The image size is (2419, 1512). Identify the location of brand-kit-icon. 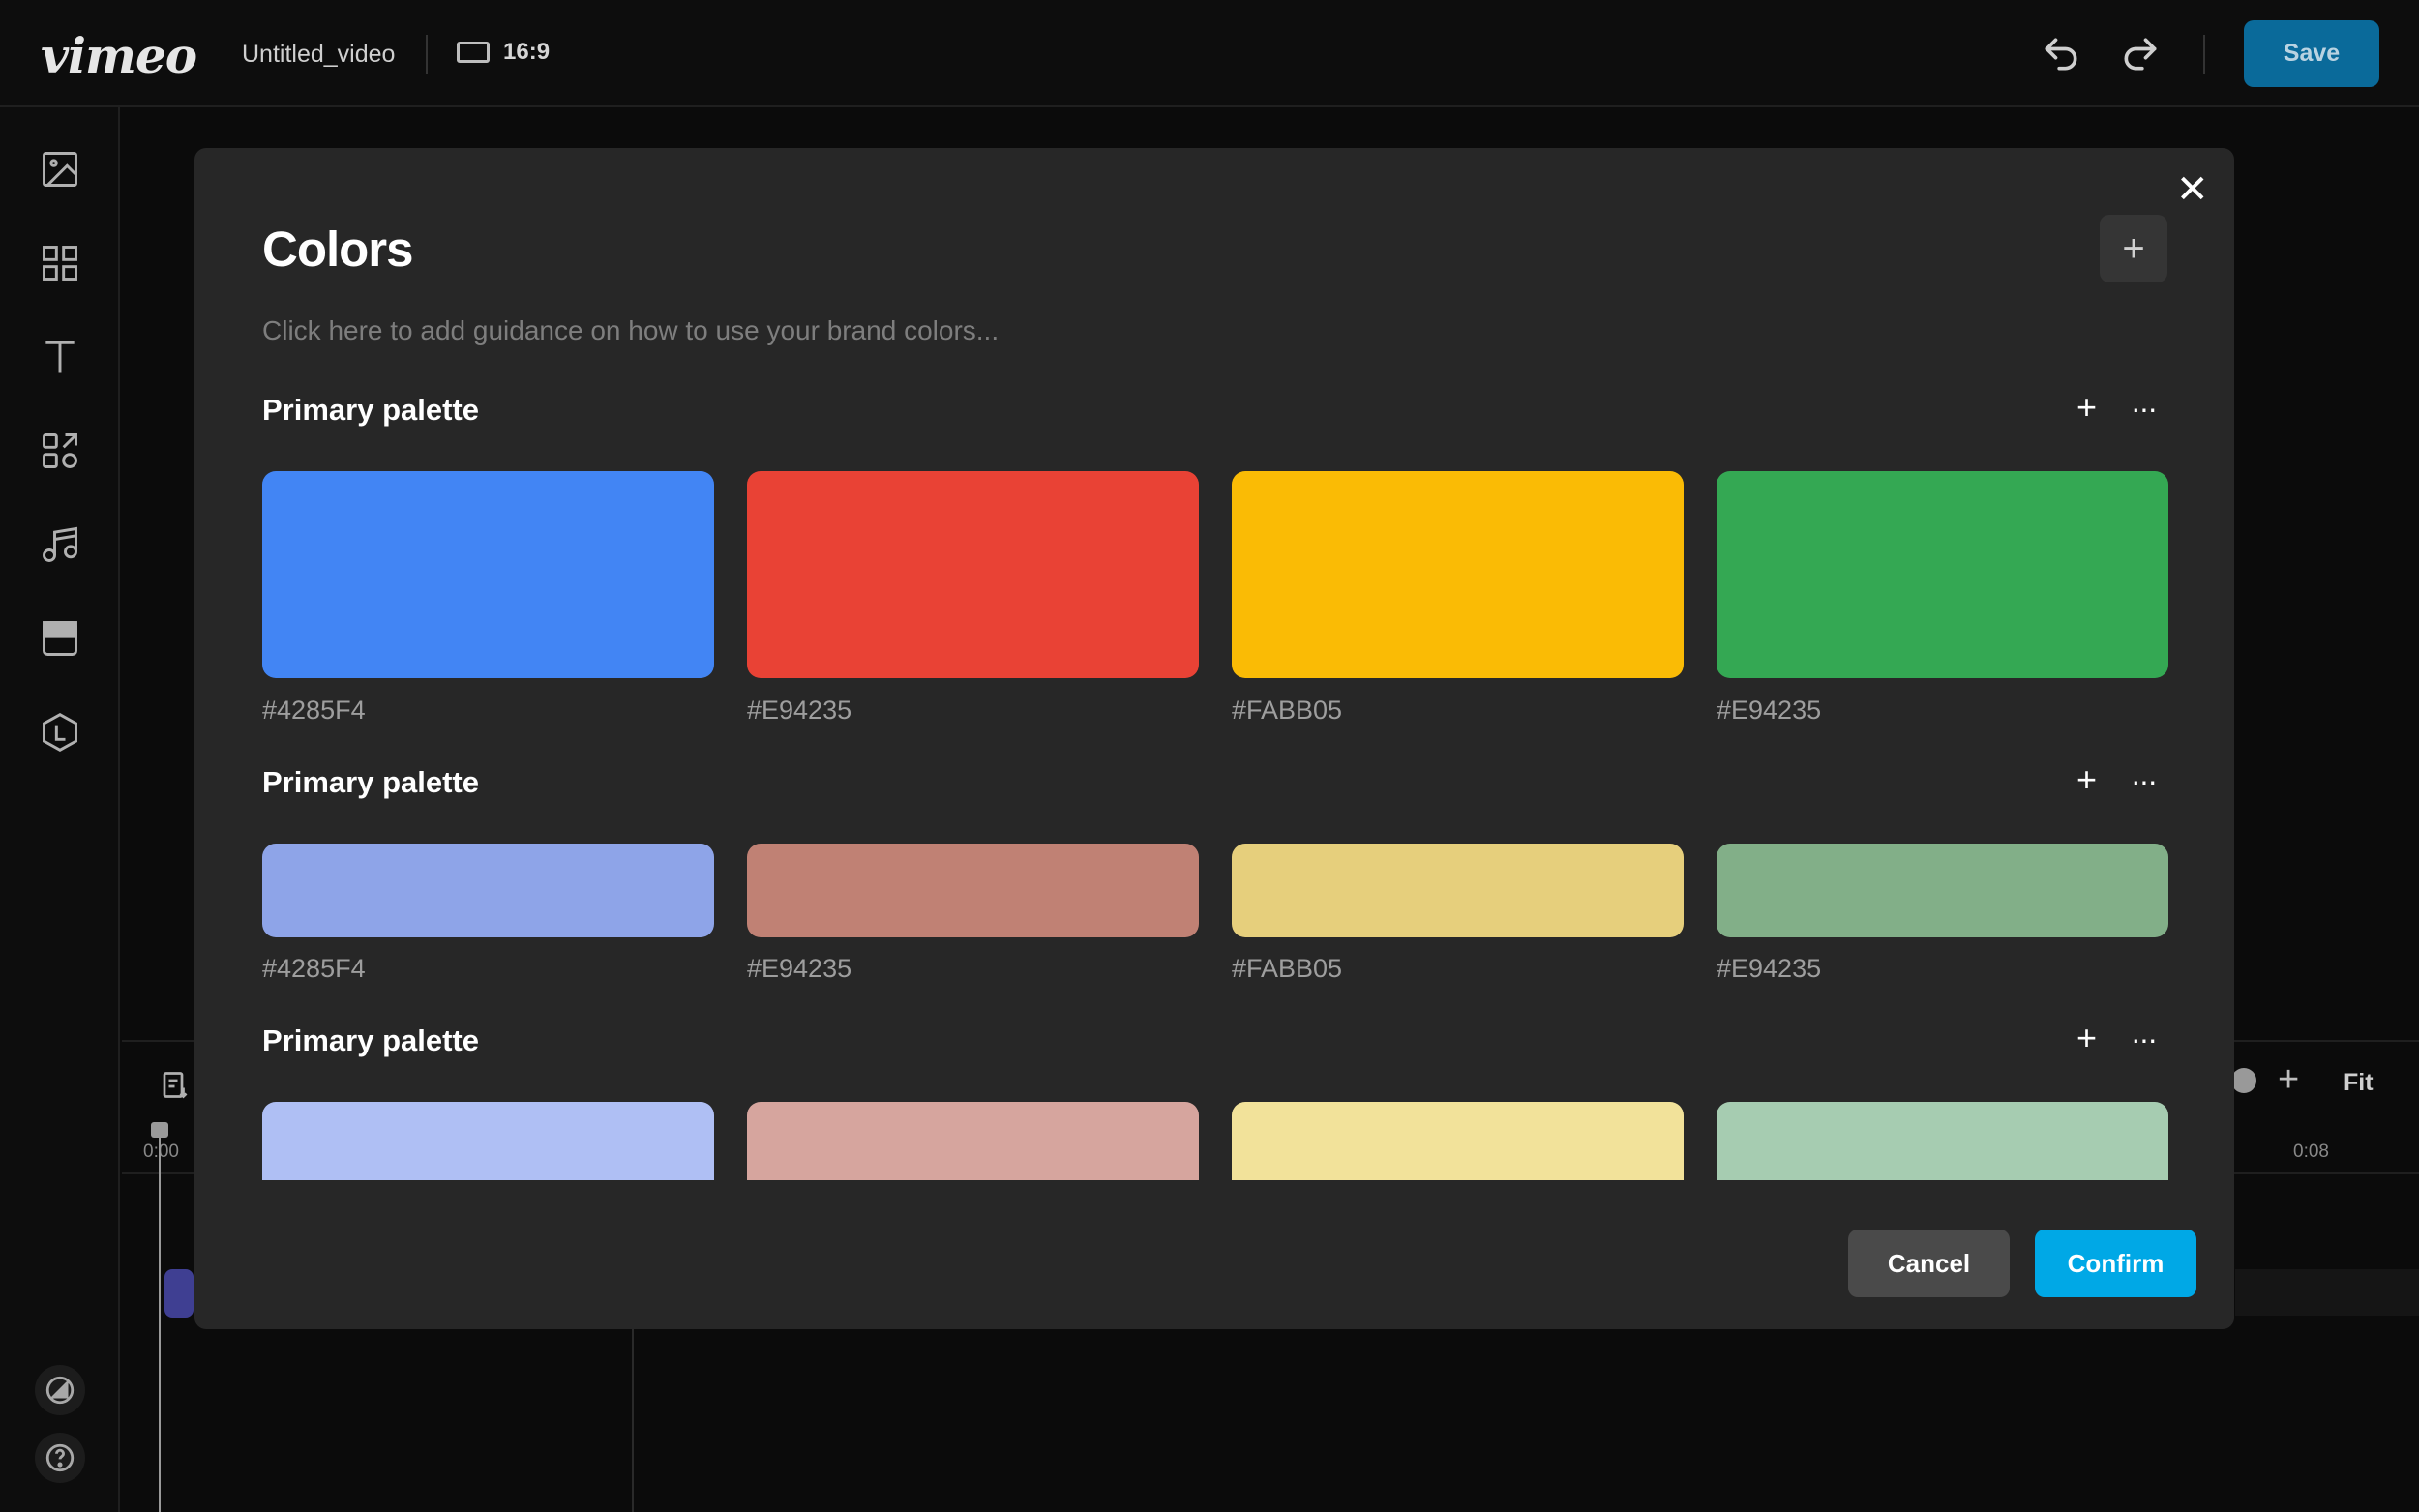
(60, 732).